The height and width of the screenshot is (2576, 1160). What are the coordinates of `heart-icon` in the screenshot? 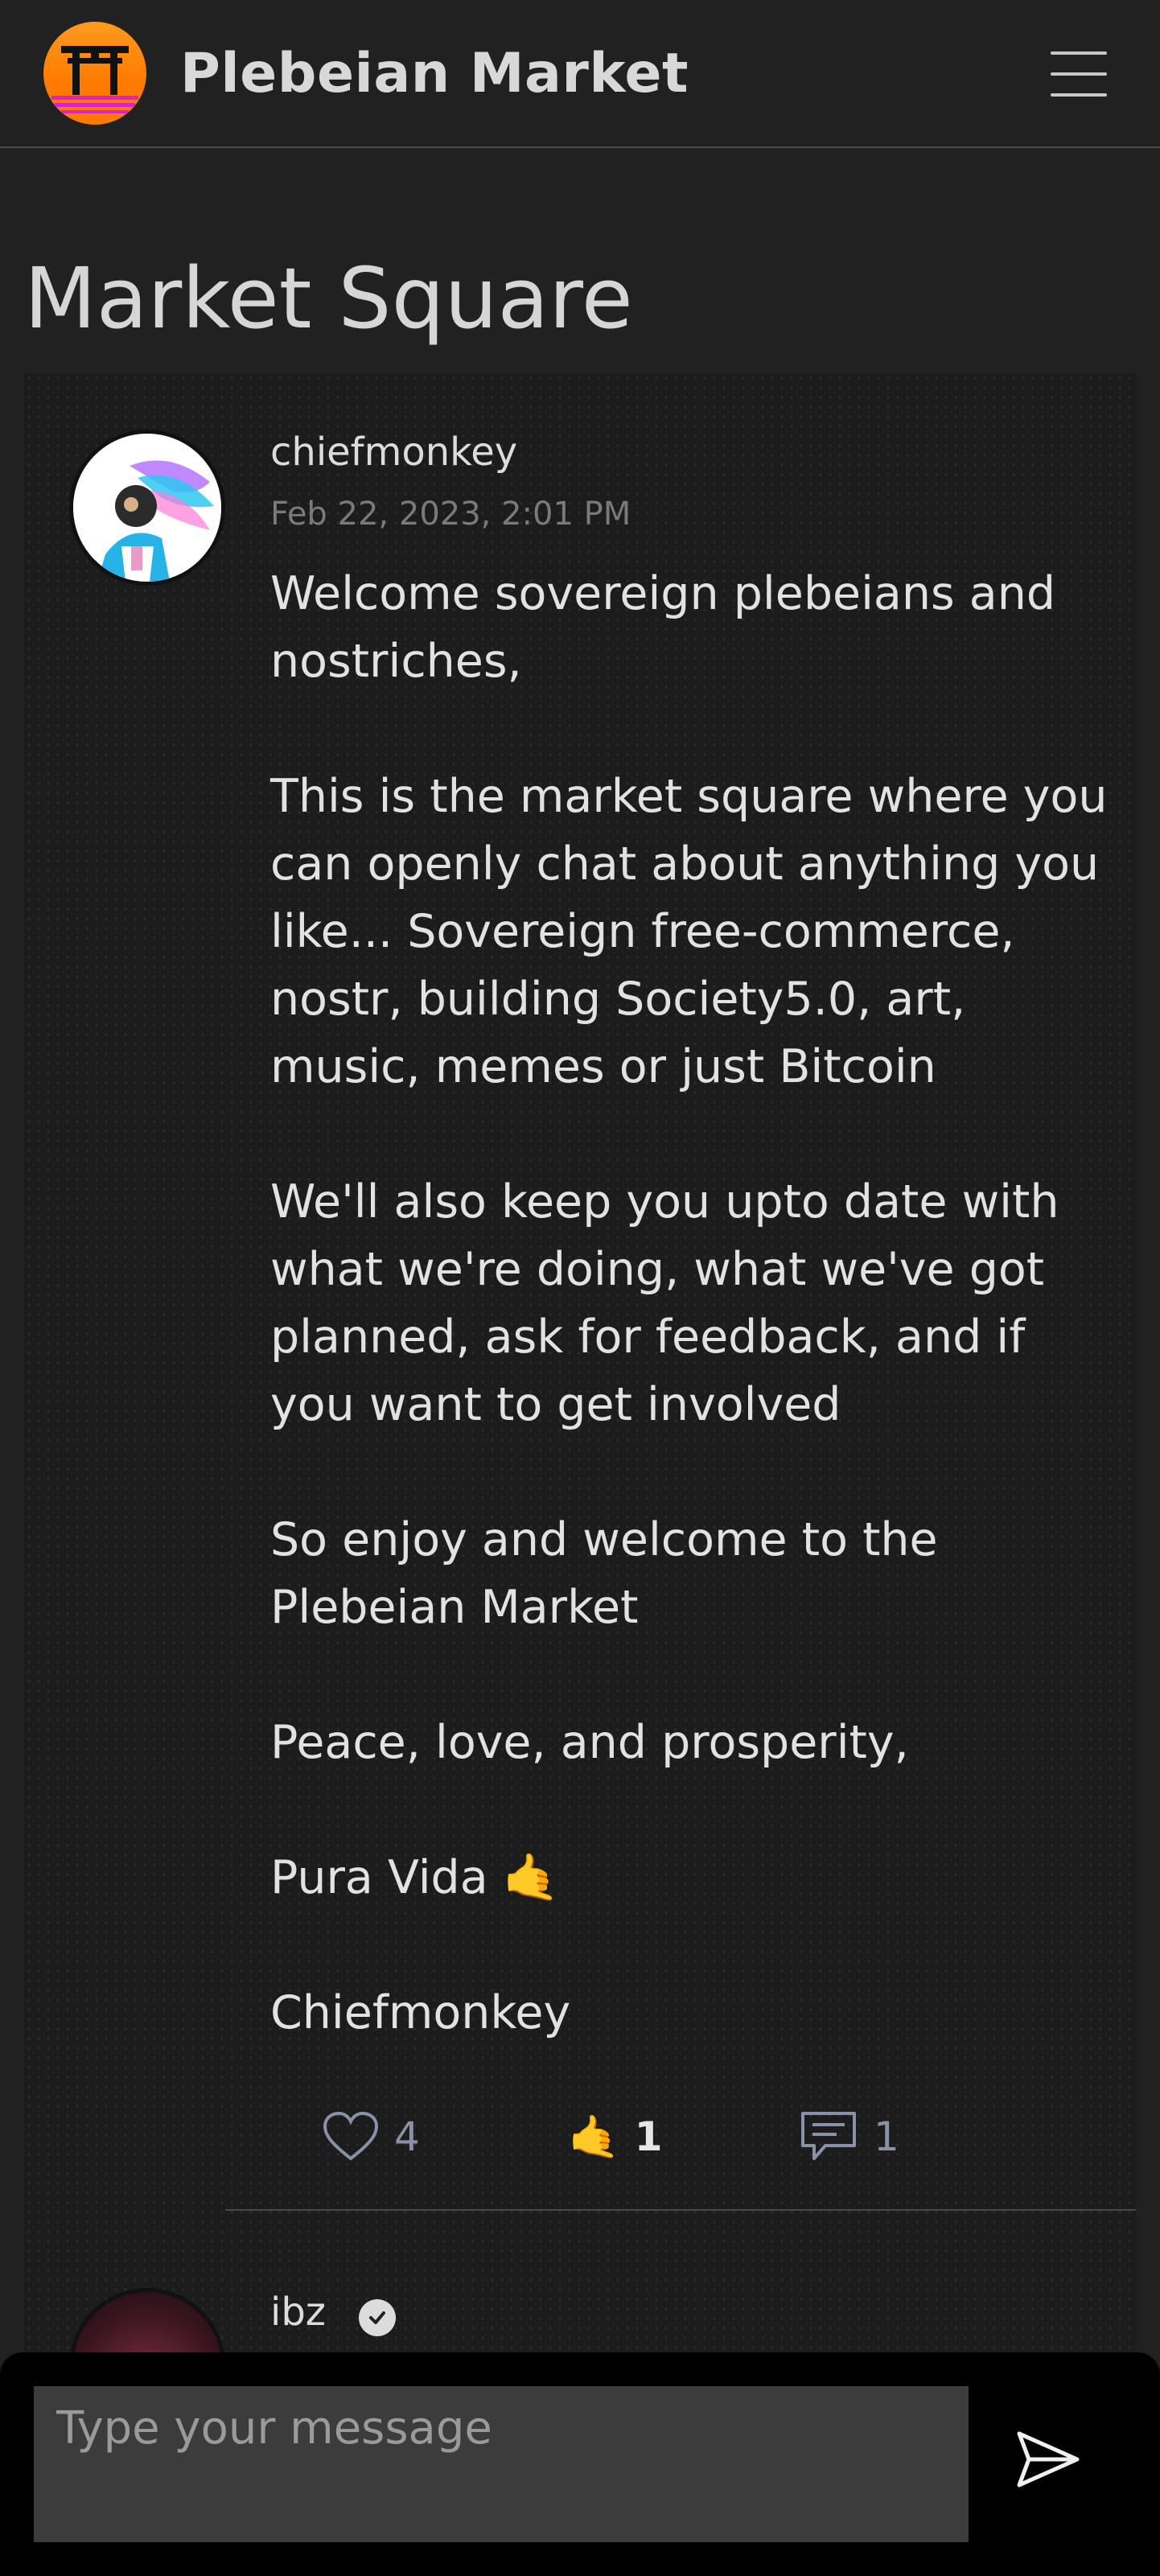 It's located at (351, 2136).